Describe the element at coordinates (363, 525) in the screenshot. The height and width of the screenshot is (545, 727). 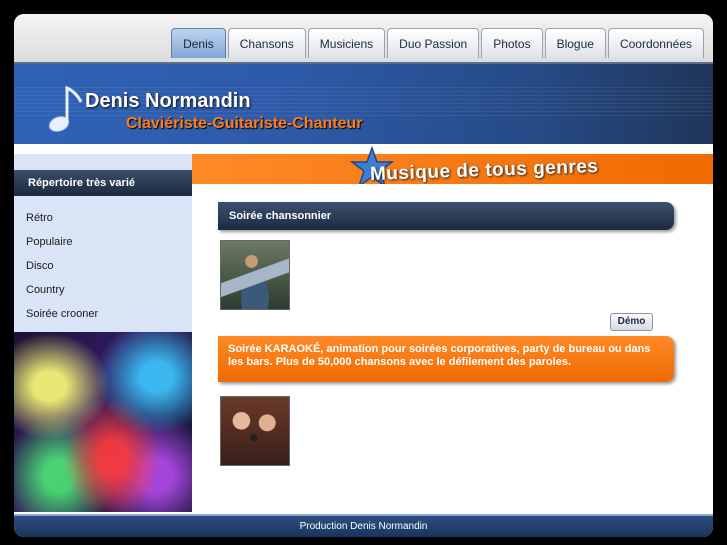
I see `footer: Production Denis Normandin` at that location.